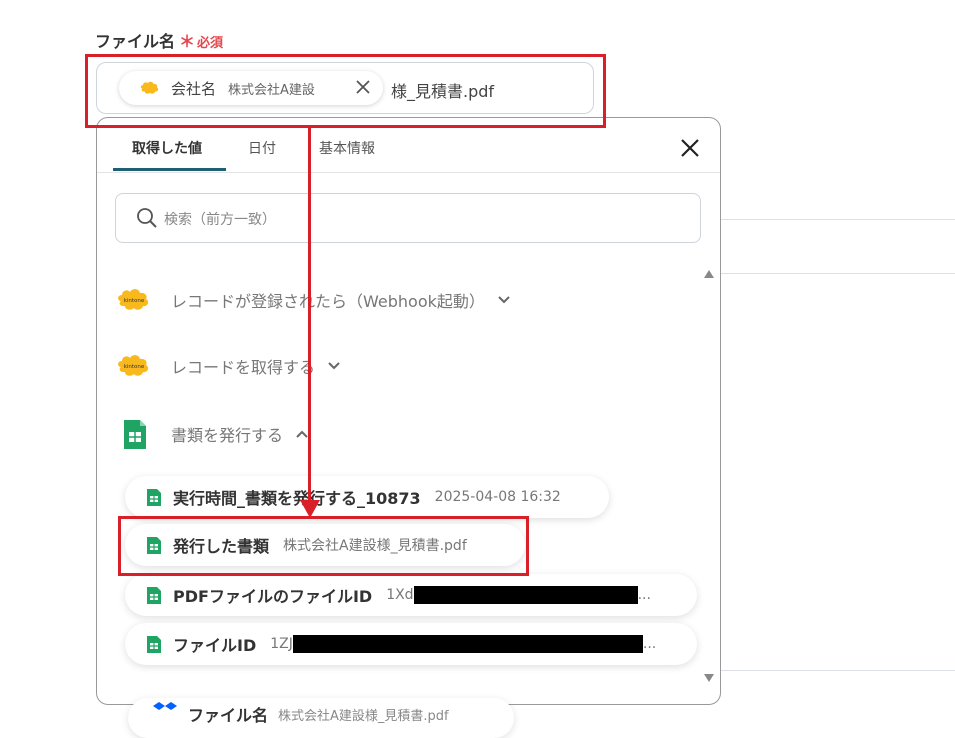 The image size is (955, 738). What do you see at coordinates (147, 218) in the screenshot?
I see `search-icon` at bounding box center [147, 218].